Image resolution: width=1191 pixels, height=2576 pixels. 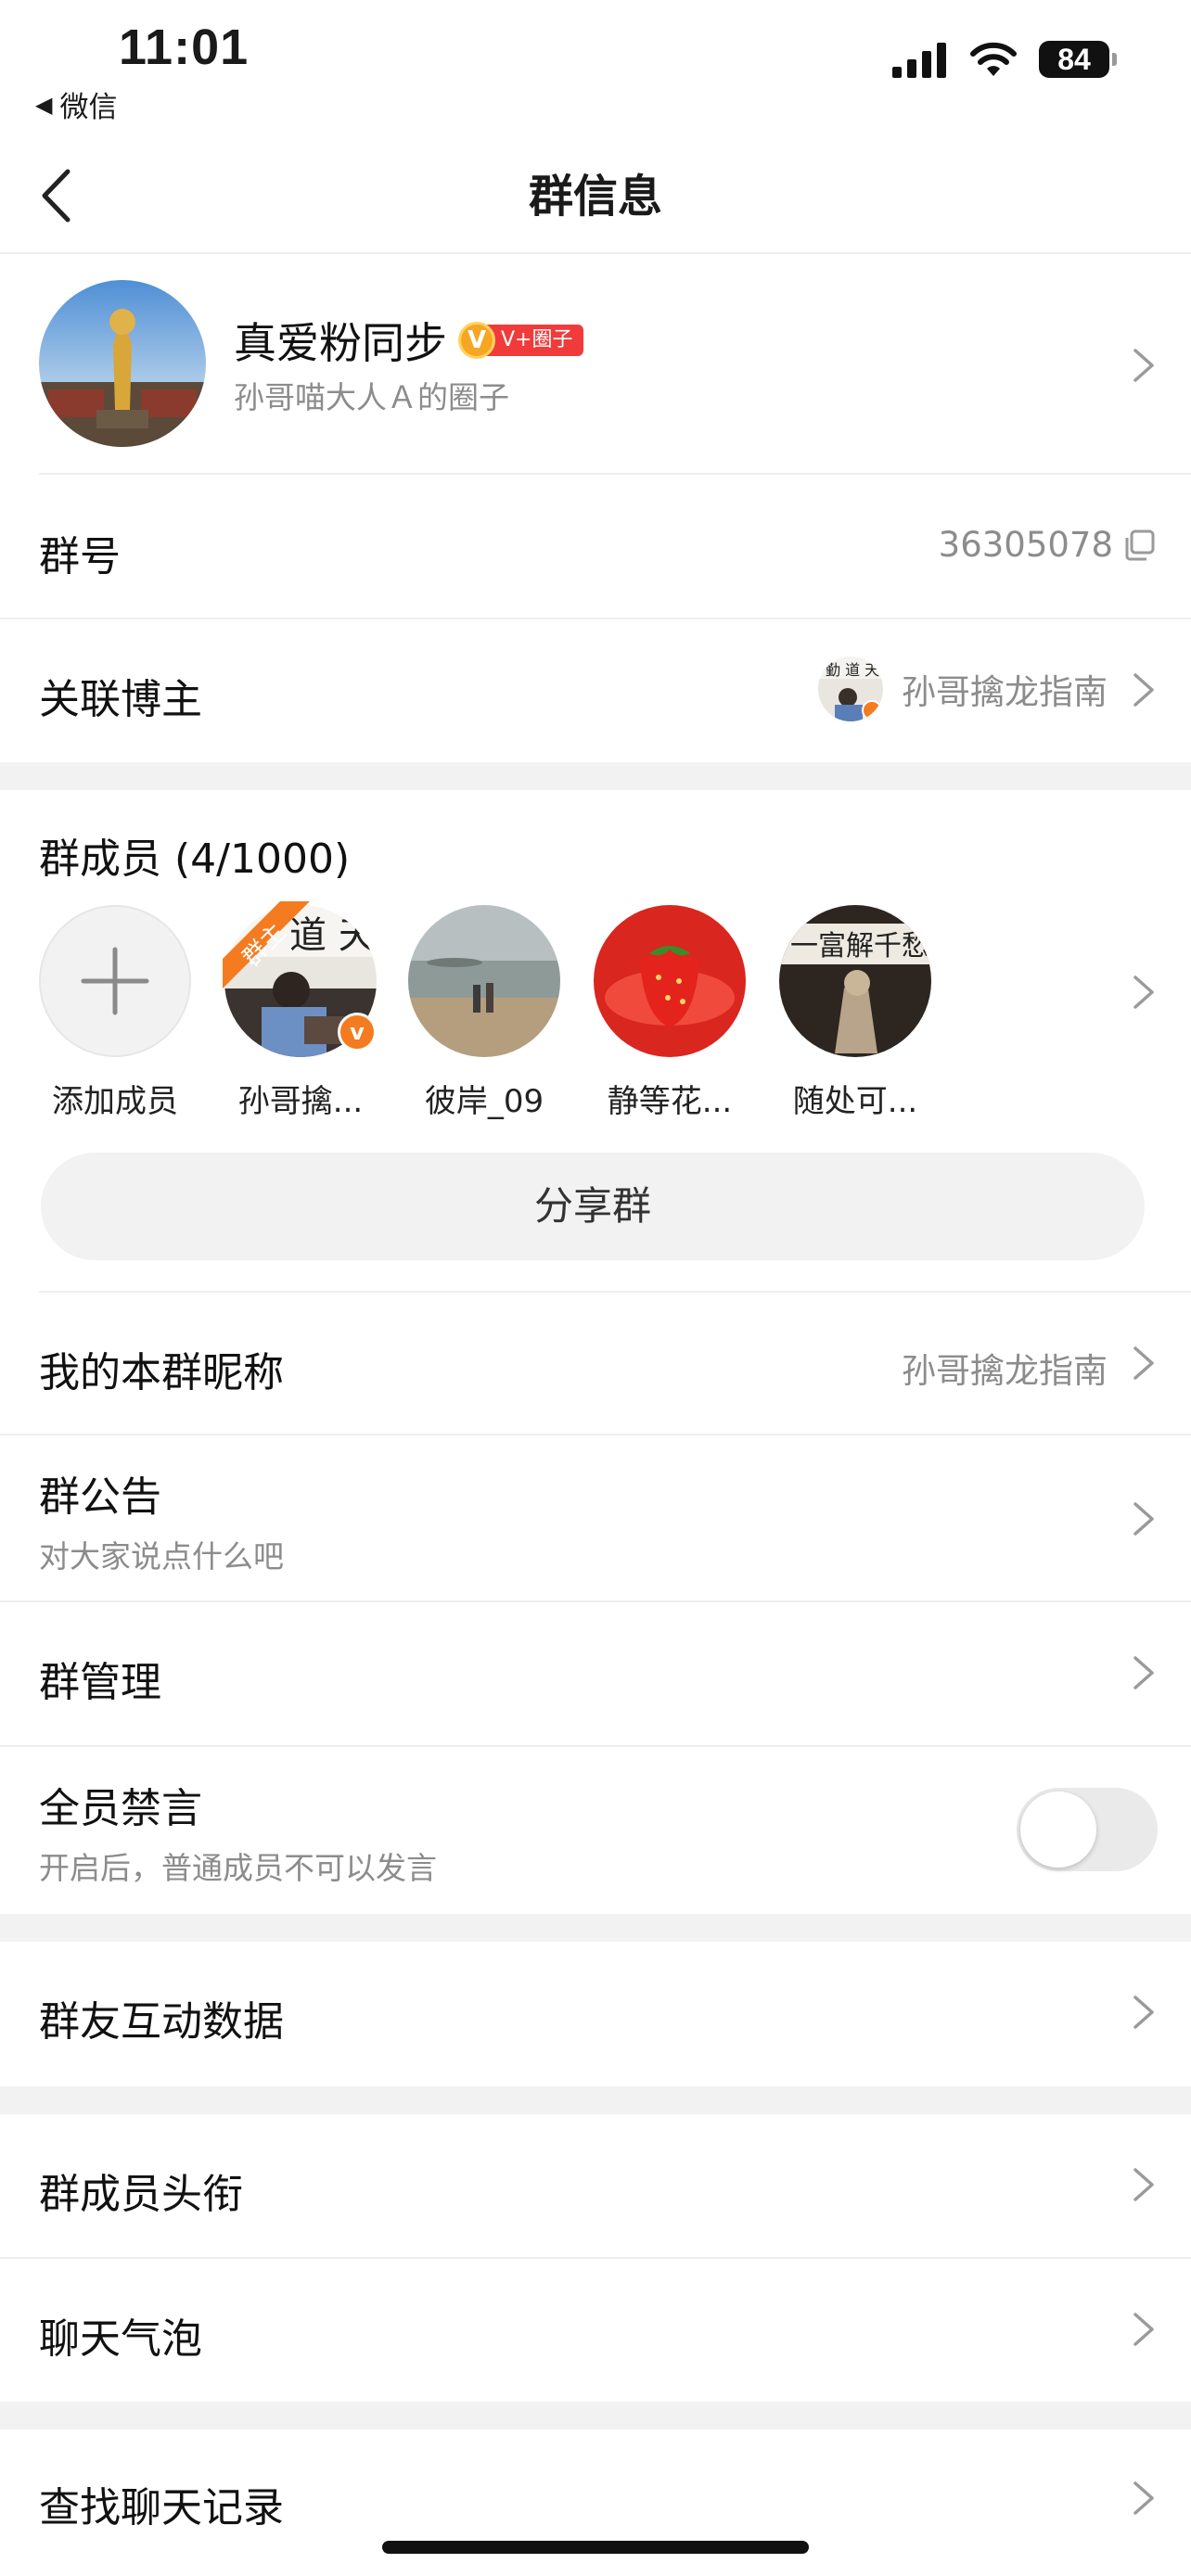 What do you see at coordinates (534, 341) in the screenshot?
I see `vip-badge-label: V+圈子` at bounding box center [534, 341].